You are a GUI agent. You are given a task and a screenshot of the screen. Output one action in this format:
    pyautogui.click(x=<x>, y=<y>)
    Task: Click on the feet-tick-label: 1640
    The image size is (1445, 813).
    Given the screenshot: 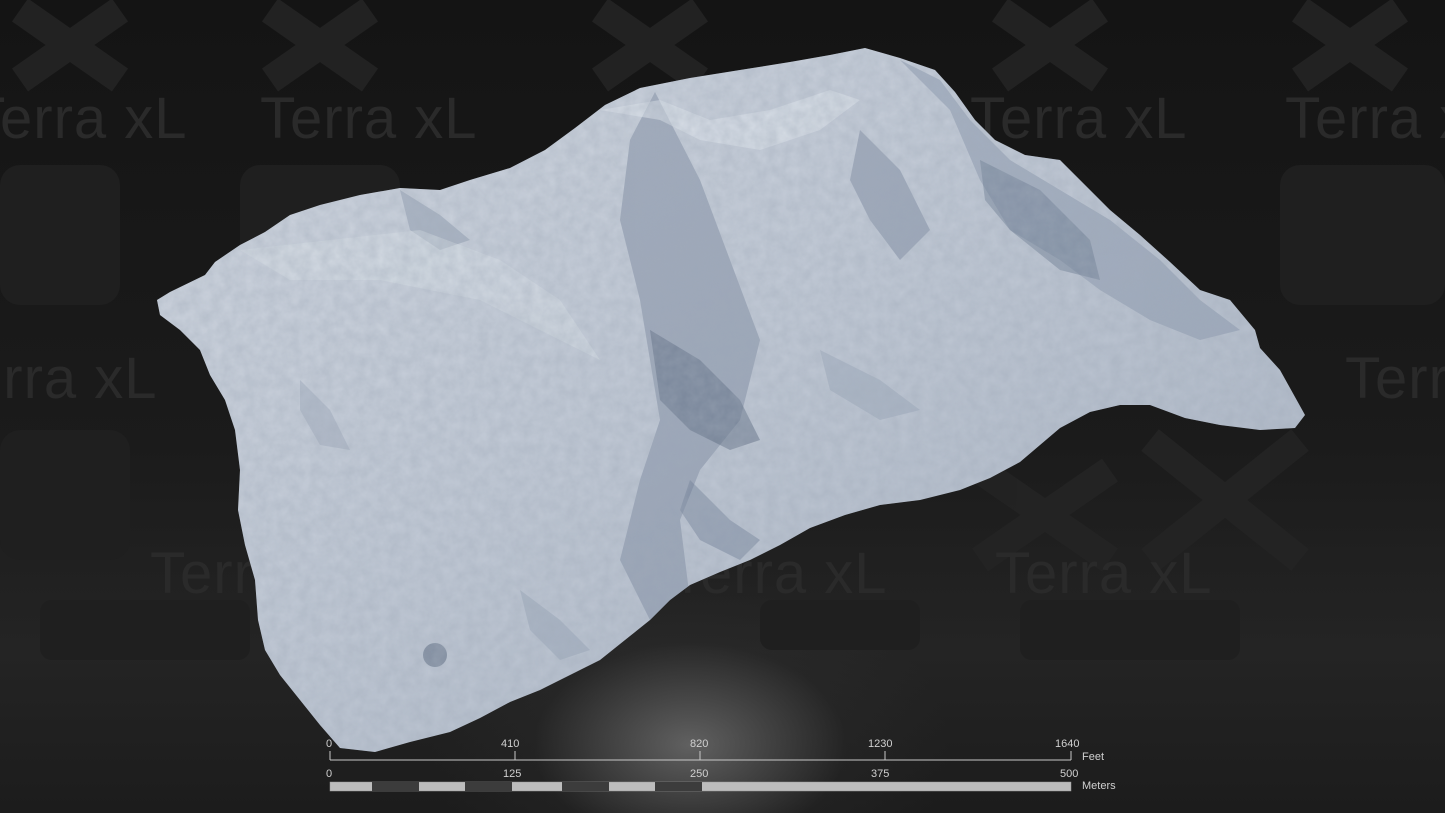 What is the action you would take?
    pyautogui.click(x=1067, y=744)
    